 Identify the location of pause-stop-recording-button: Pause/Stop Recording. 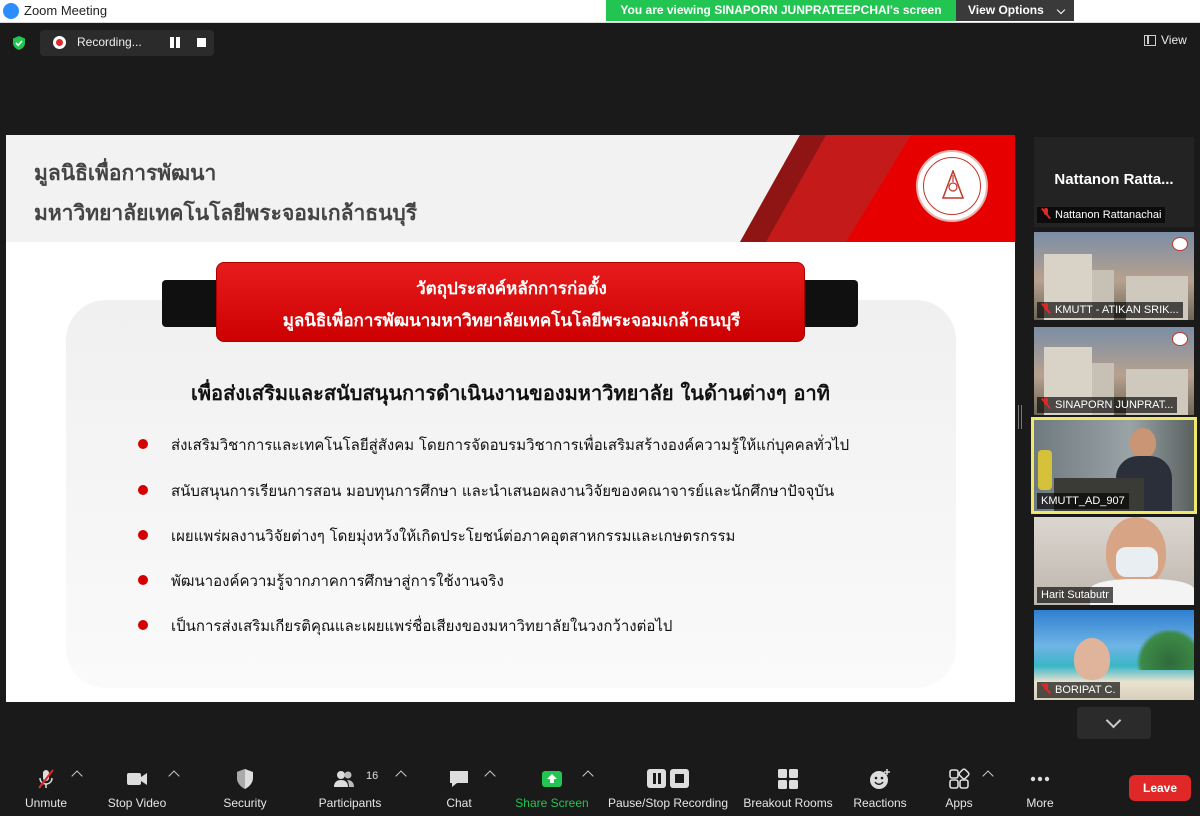
(668, 788).